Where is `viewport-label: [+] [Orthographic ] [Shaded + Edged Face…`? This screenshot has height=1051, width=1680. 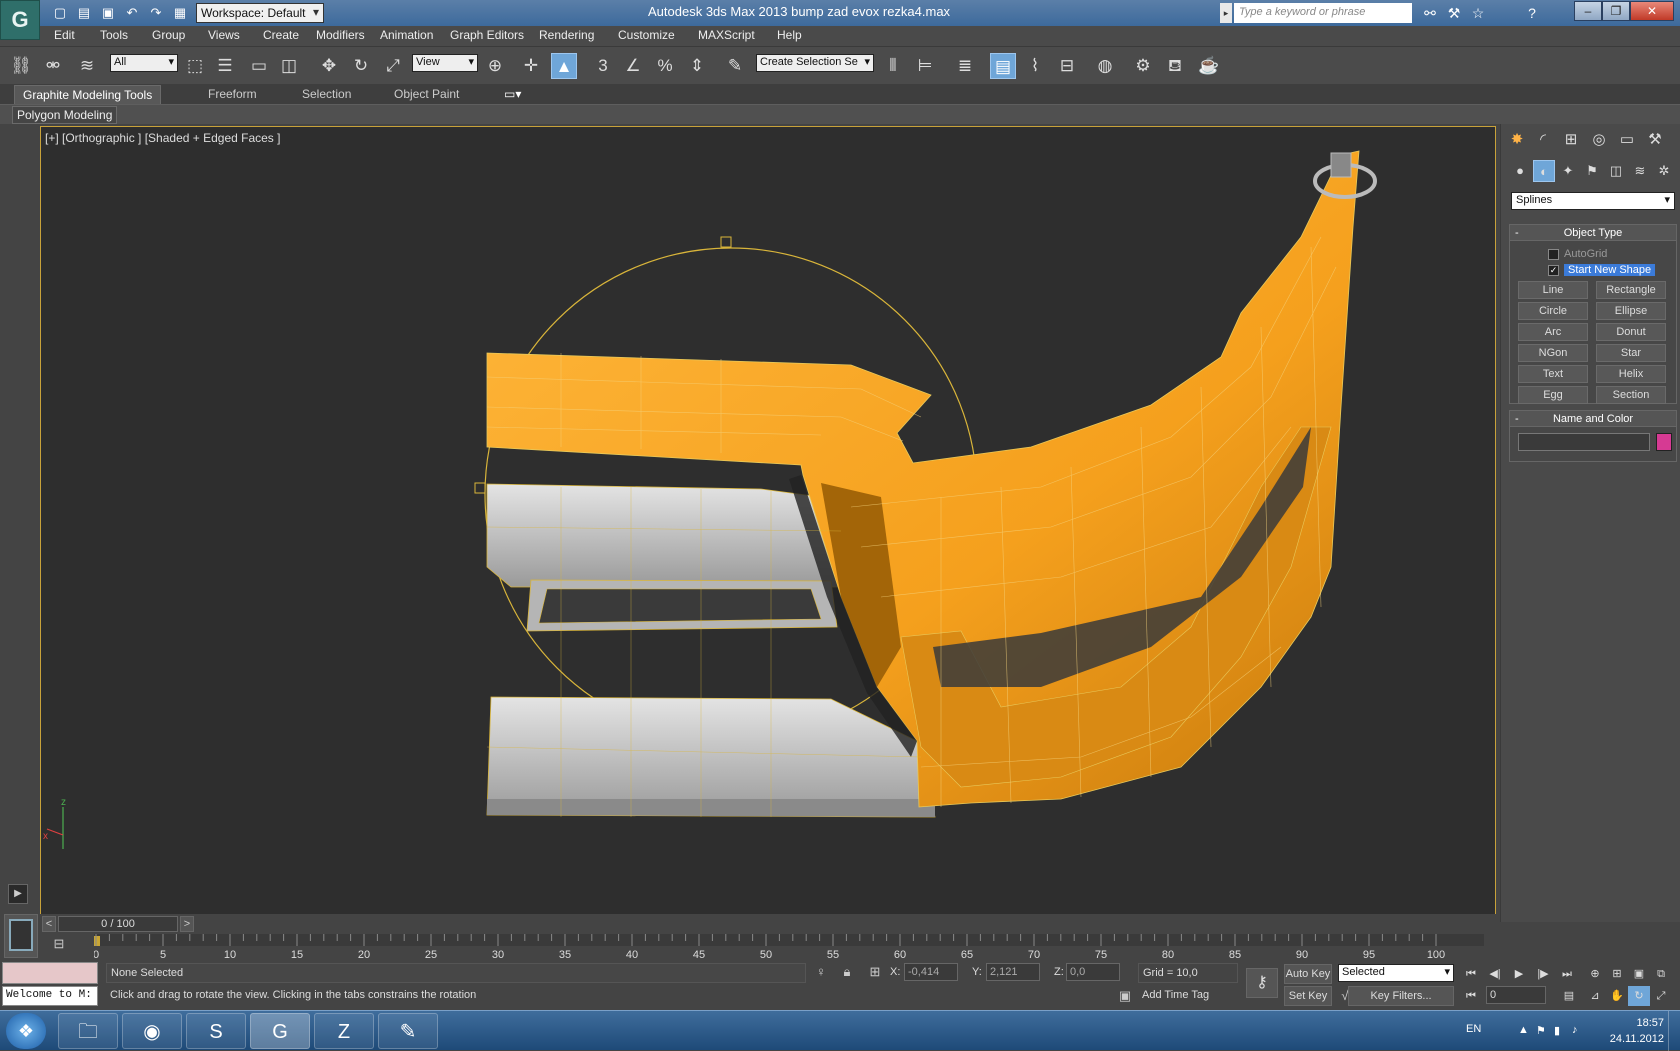
viewport-label: [+] [Orthographic ] [Shaded + Edged Face… is located at coordinates (162, 138).